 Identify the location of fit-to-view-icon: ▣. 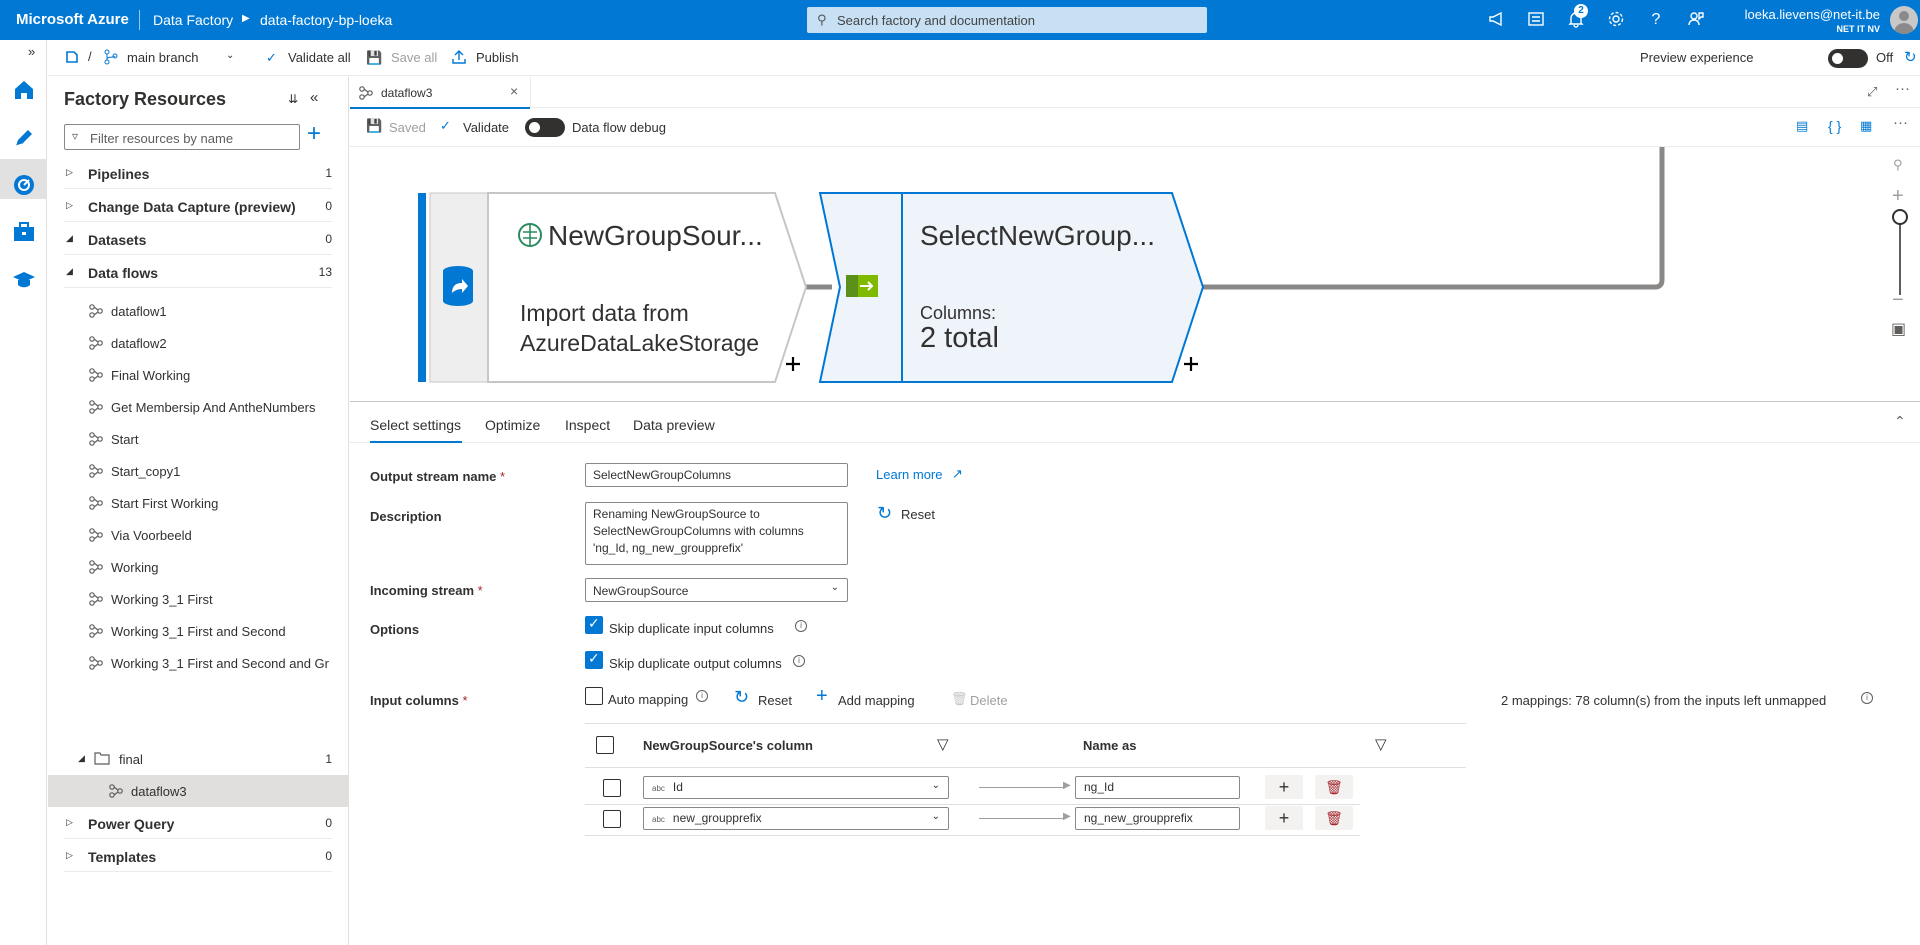
(1898, 329).